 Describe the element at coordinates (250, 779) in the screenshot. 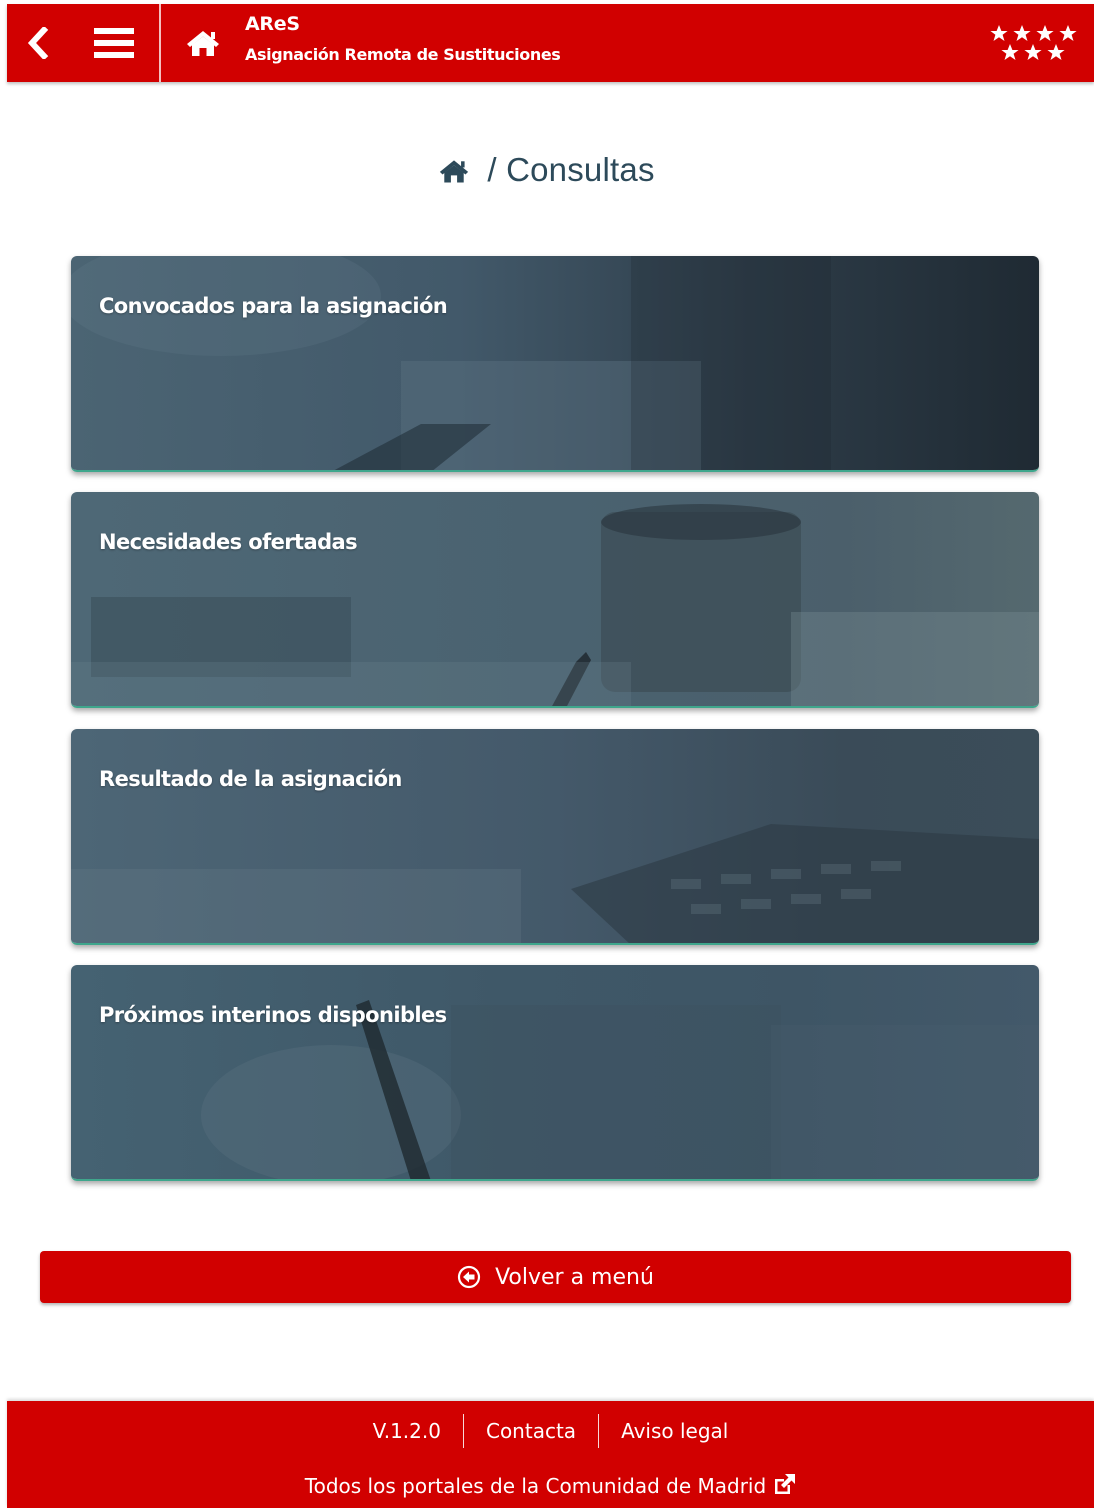

I see `card-title: Resultado de la asignación` at that location.